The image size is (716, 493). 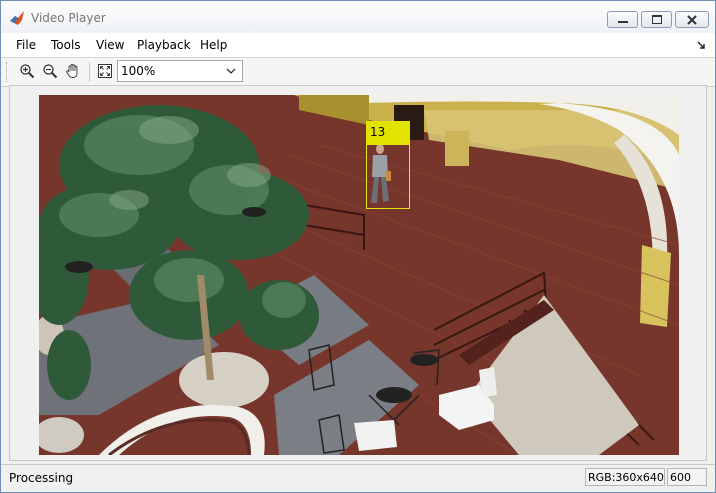 What do you see at coordinates (164, 45) in the screenshot?
I see `menu-playback: Playback` at bounding box center [164, 45].